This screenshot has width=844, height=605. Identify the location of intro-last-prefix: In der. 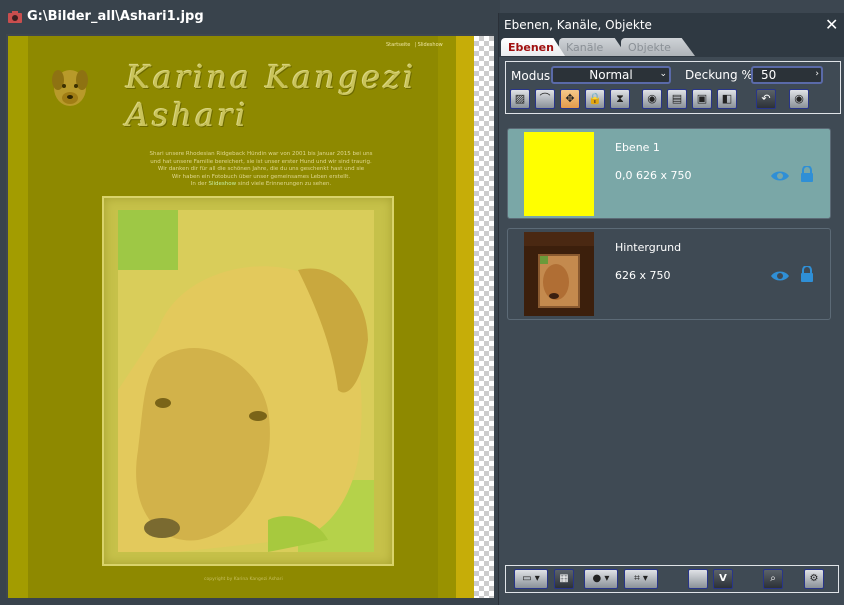
(198, 184).